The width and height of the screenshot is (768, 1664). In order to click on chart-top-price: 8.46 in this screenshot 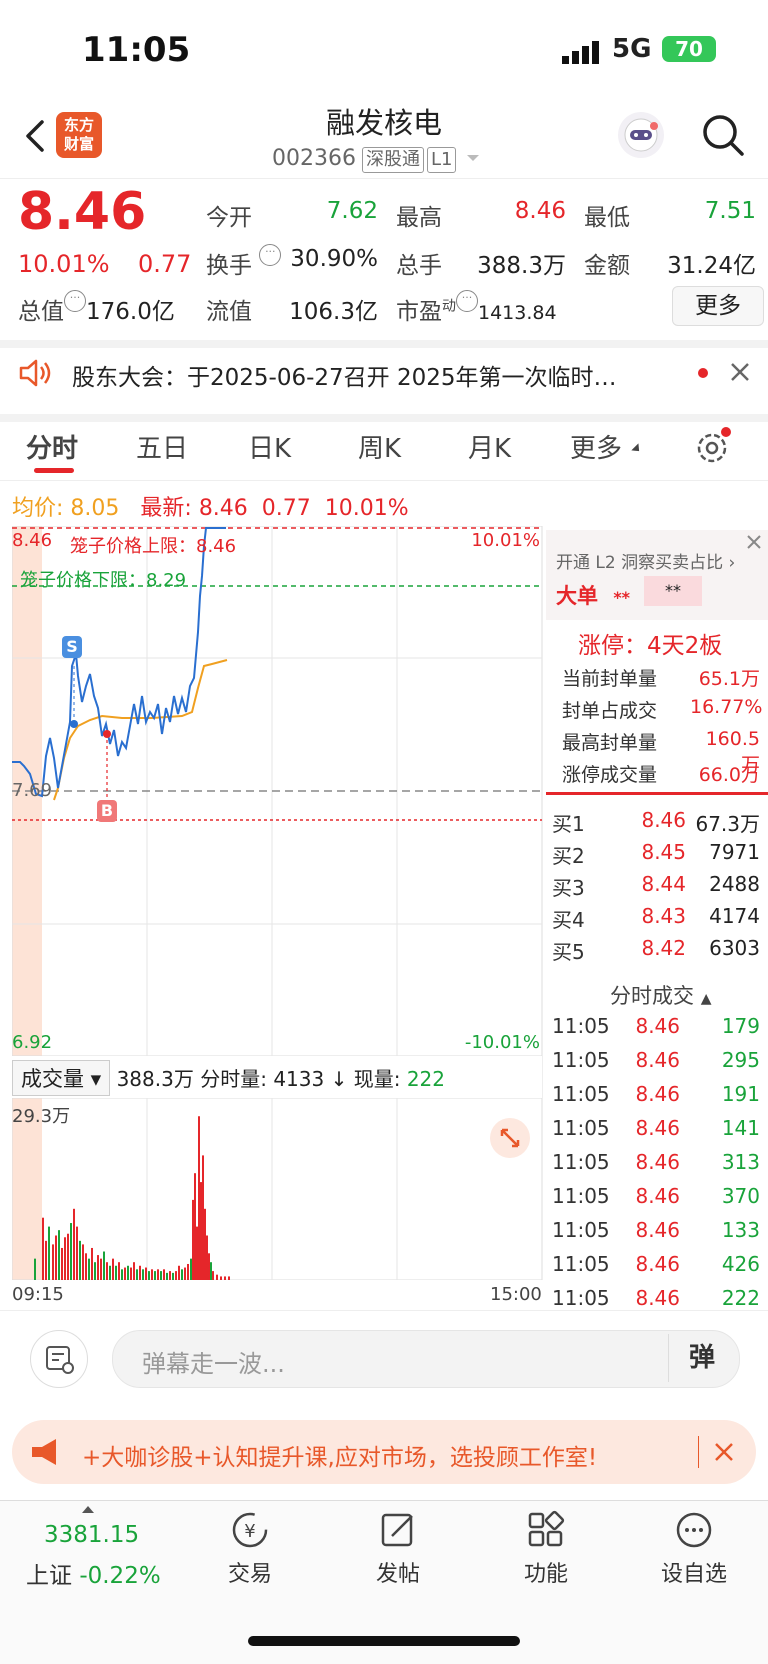, I will do `click(32, 540)`.